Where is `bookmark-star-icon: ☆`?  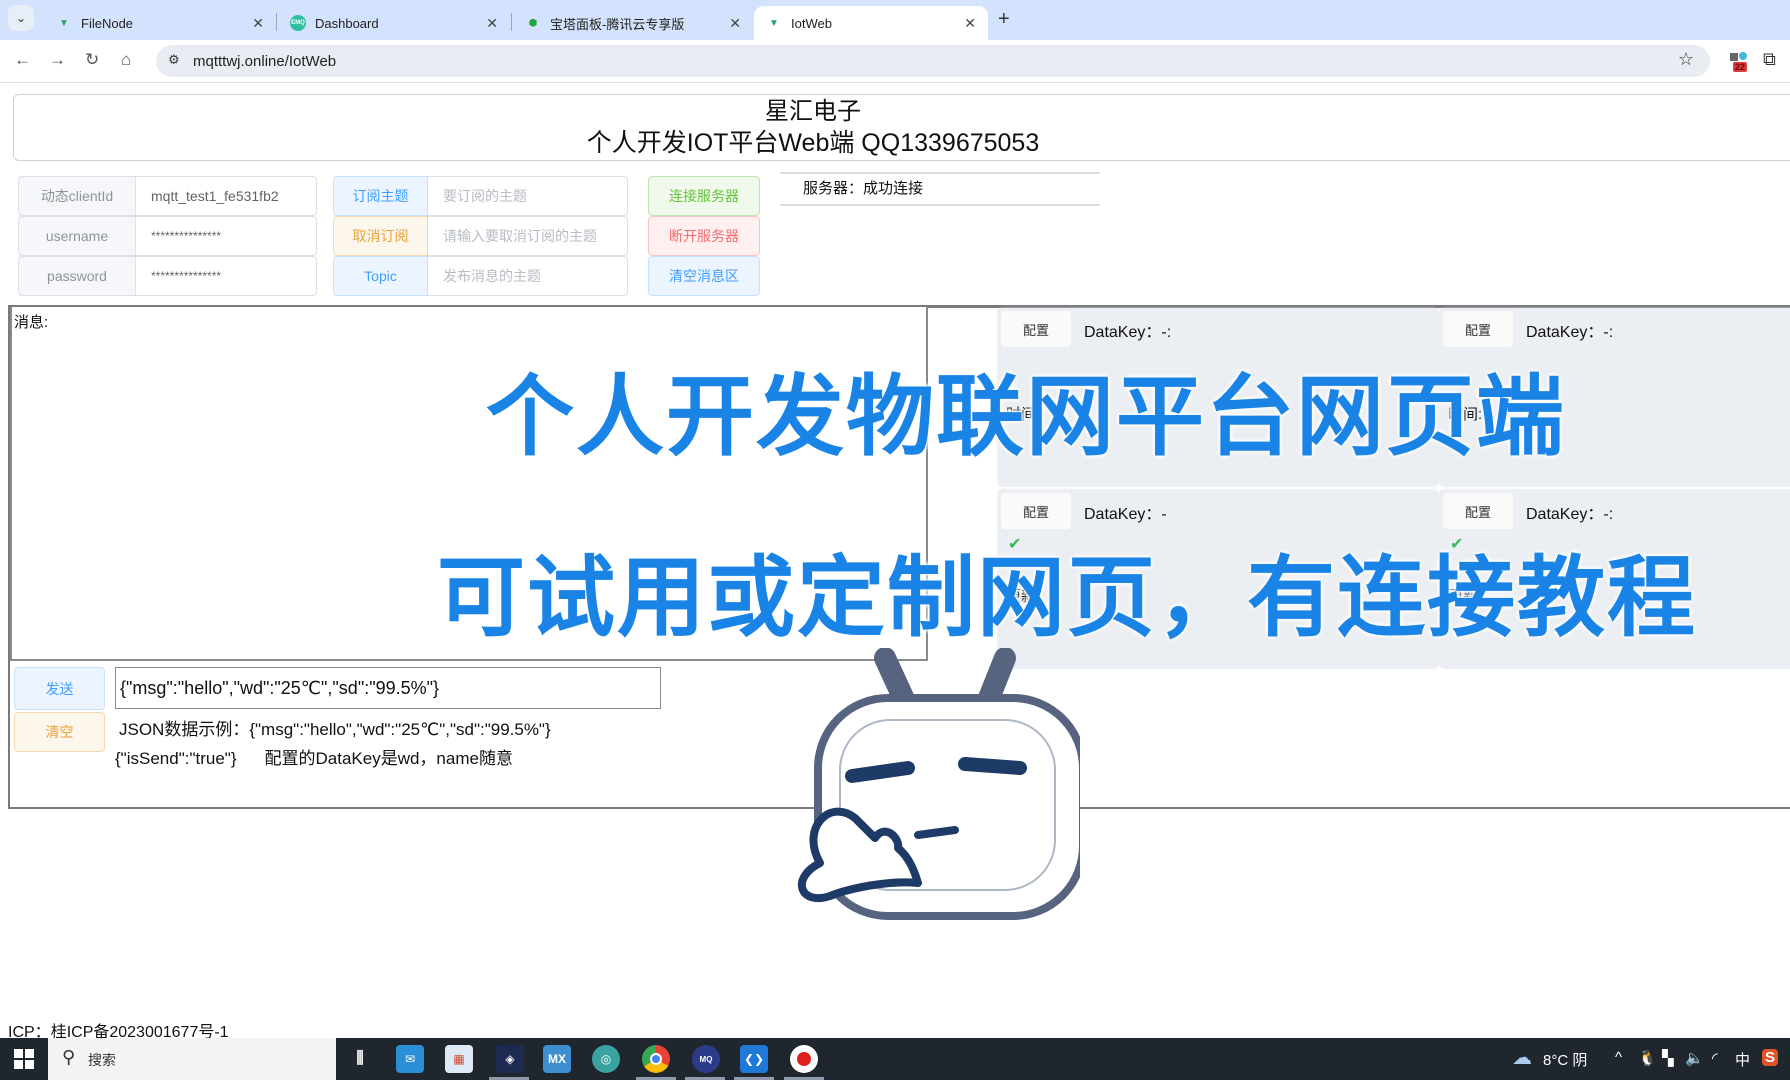
bookmark-star-icon: ☆ is located at coordinates (1686, 59).